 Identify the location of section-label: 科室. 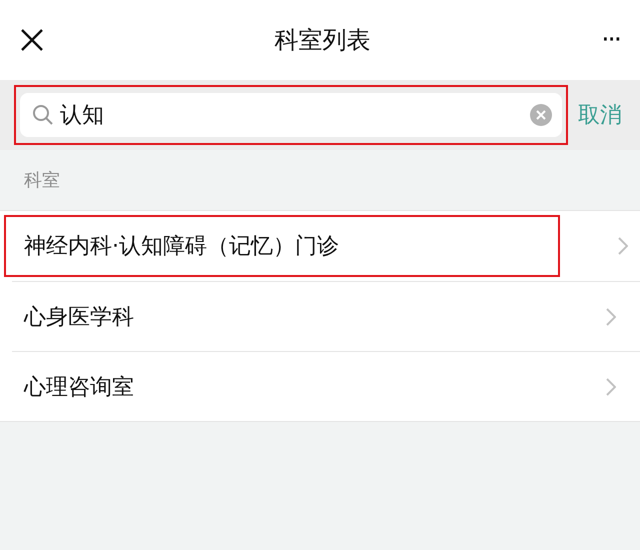
(42, 180).